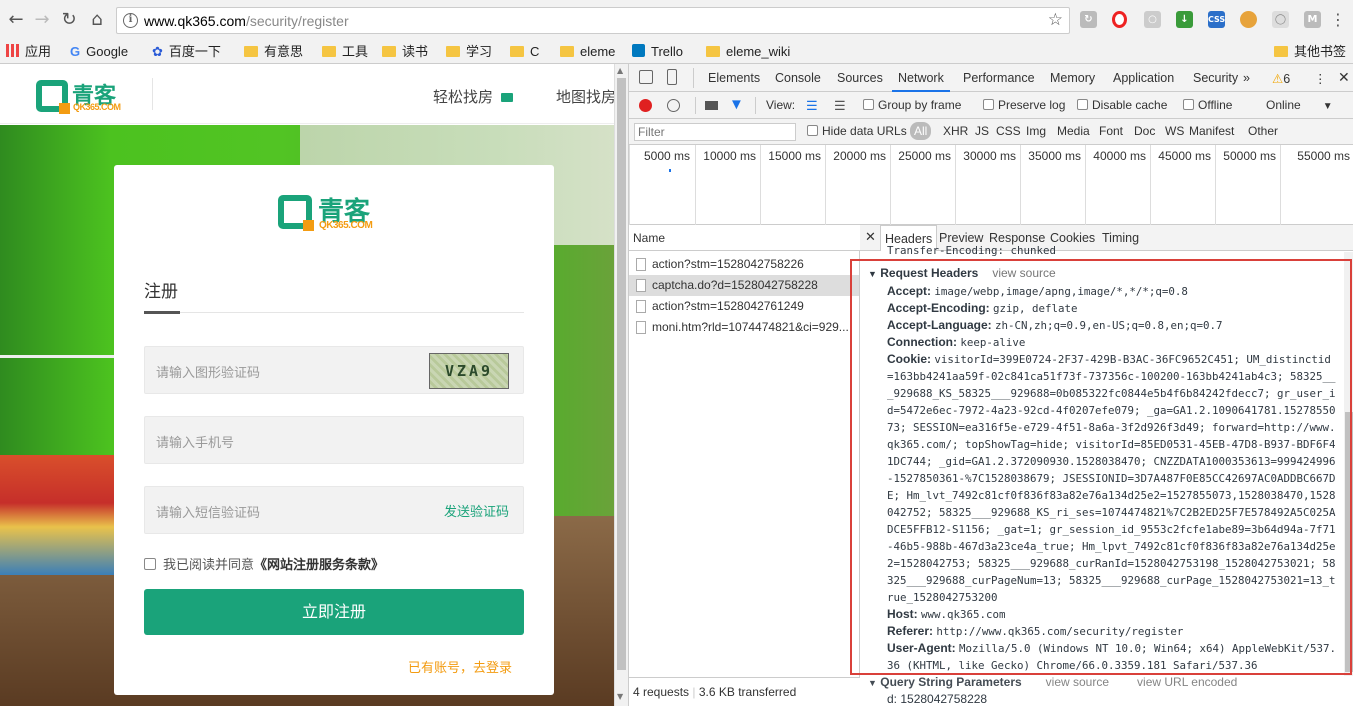  What do you see at coordinates (1246, 78) in the screenshot?
I see `more-tabs-icon: »` at bounding box center [1246, 78].